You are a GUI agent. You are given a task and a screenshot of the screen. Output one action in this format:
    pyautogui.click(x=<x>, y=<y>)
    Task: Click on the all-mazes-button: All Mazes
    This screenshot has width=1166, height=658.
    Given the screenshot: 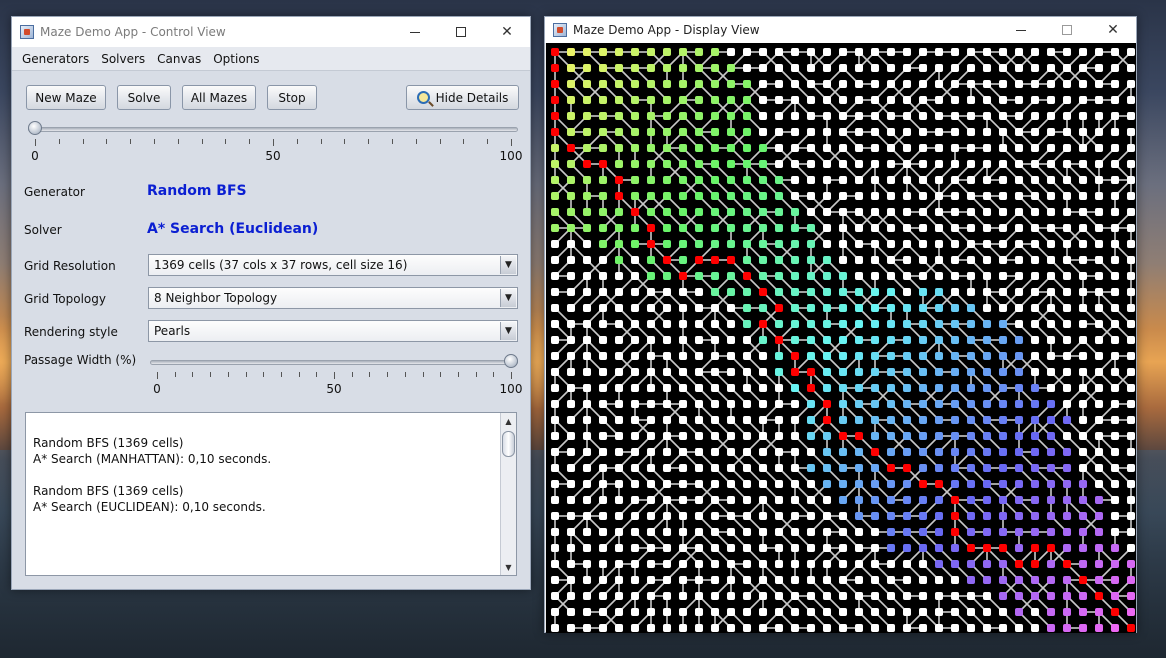 What is the action you would take?
    pyautogui.click(x=219, y=97)
    